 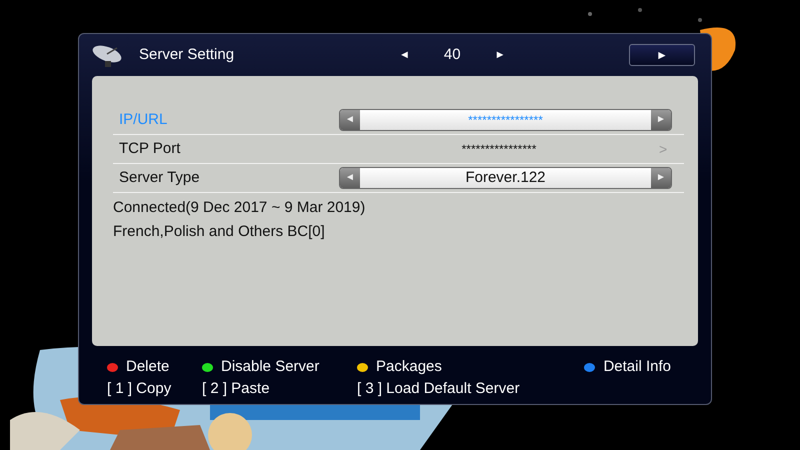 I want to click on key-hint: [ 3 ] Load Default Server, so click(x=438, y=388).